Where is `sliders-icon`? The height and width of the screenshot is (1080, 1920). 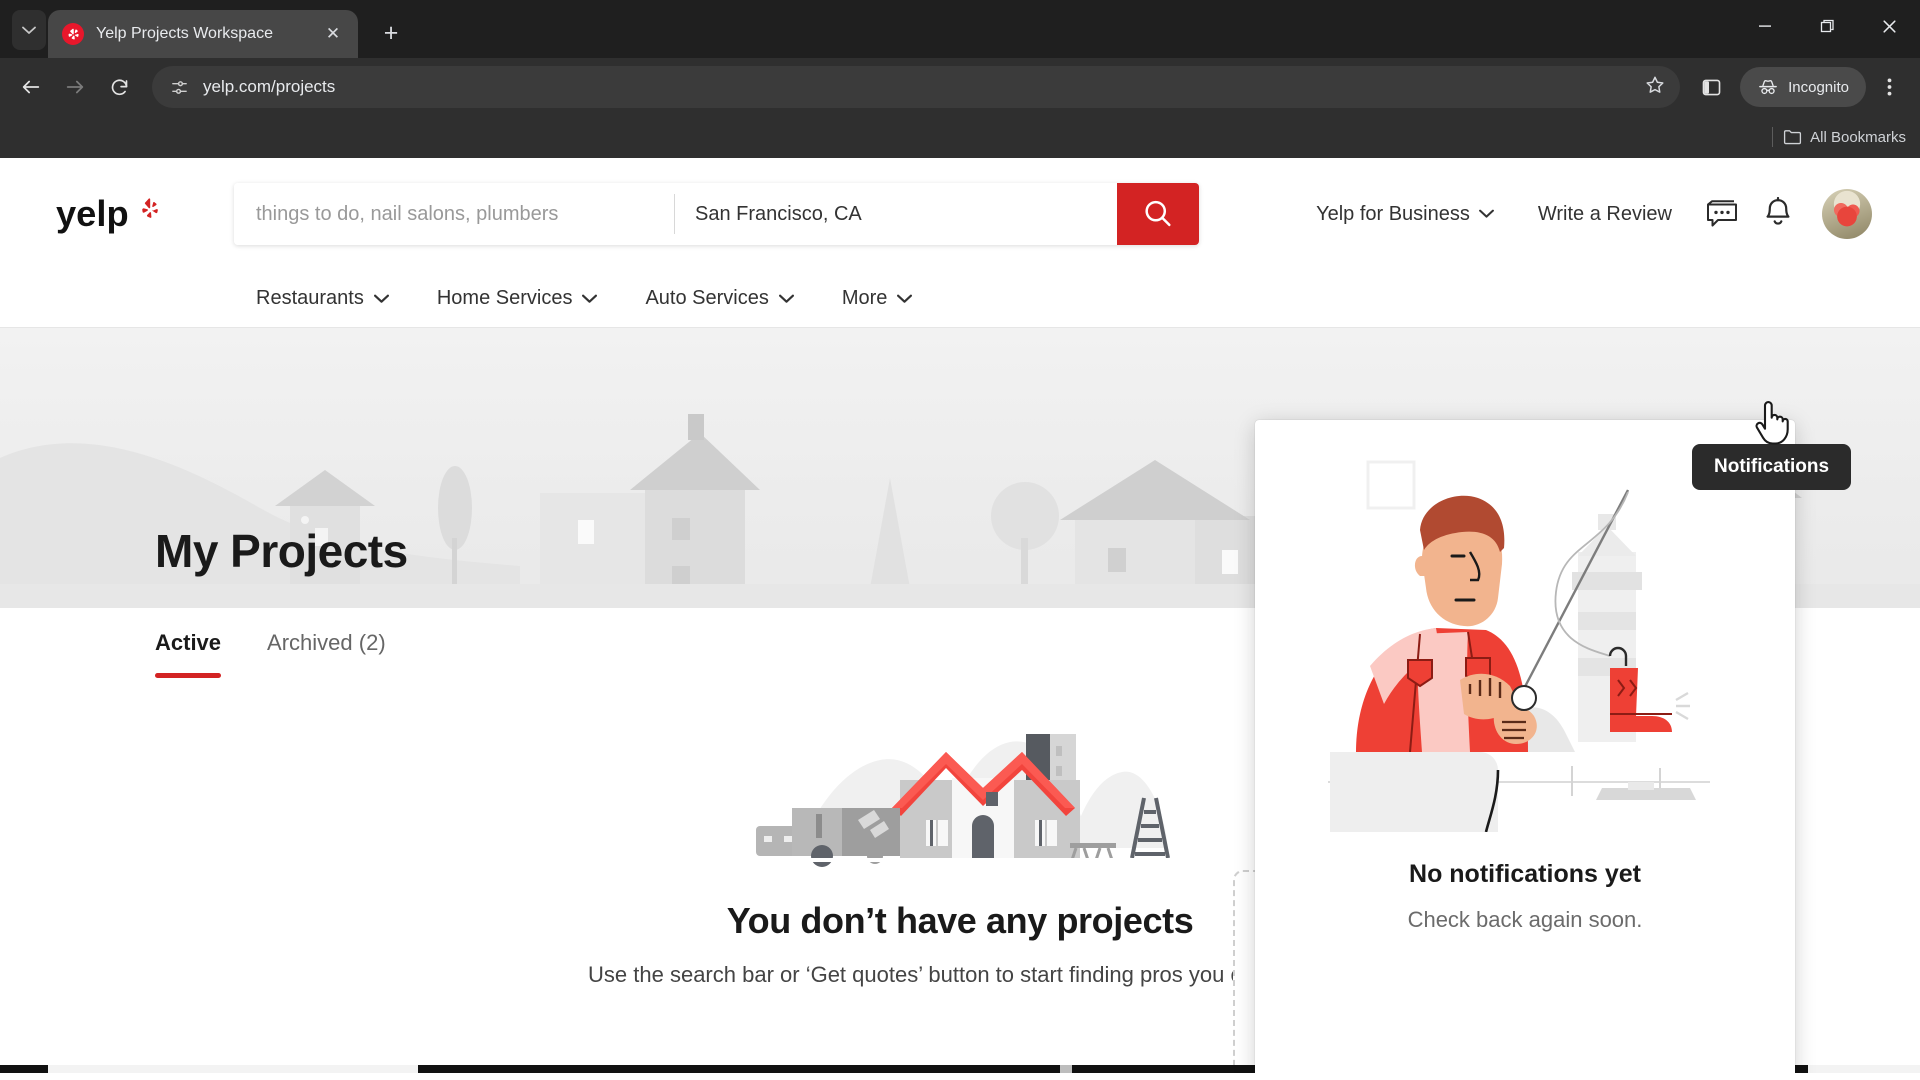
sliders-icon is located at coordinates (179, 87).